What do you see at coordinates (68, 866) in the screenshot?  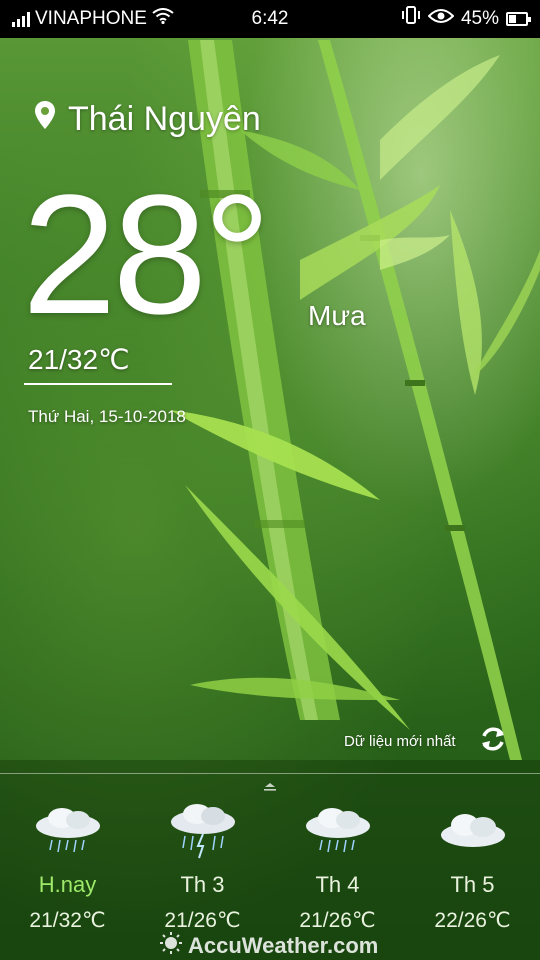 I see `forecast-day-today: H.nay 21/32℃` at bounding box center [68, 866].